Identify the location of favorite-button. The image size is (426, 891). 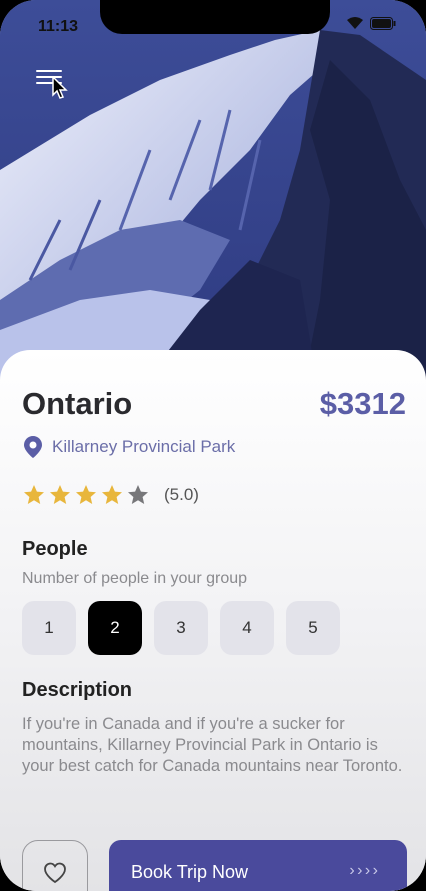
(55, 865).